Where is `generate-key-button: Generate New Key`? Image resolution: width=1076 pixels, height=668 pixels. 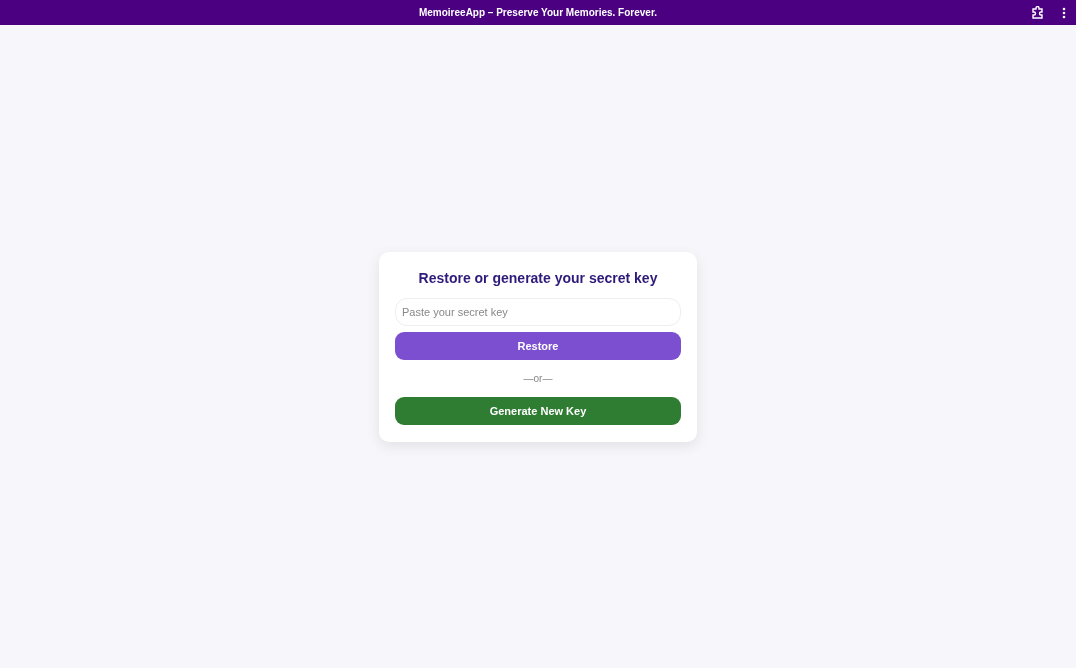
generate-key-button: Generate New Key is located at coordinates (538, 410).